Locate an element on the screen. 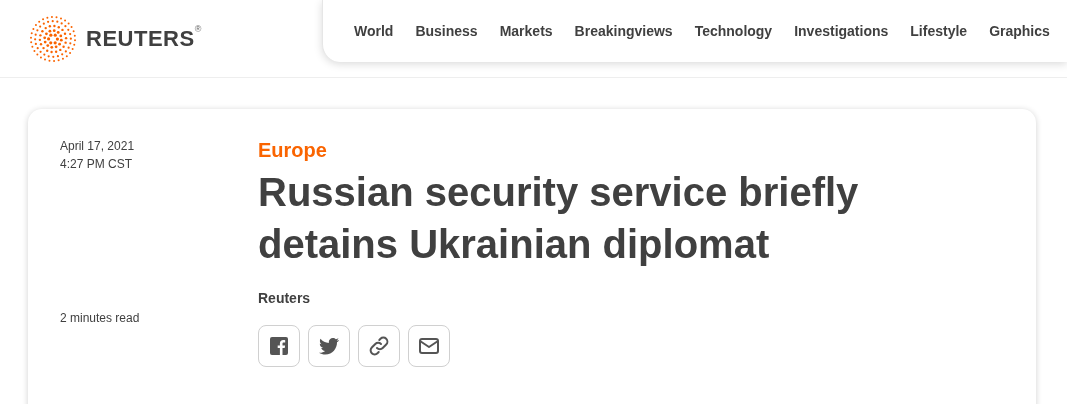 The width and height of the screenshot is (1067, 404). nav-link: World is located at coordinates (374, 31).